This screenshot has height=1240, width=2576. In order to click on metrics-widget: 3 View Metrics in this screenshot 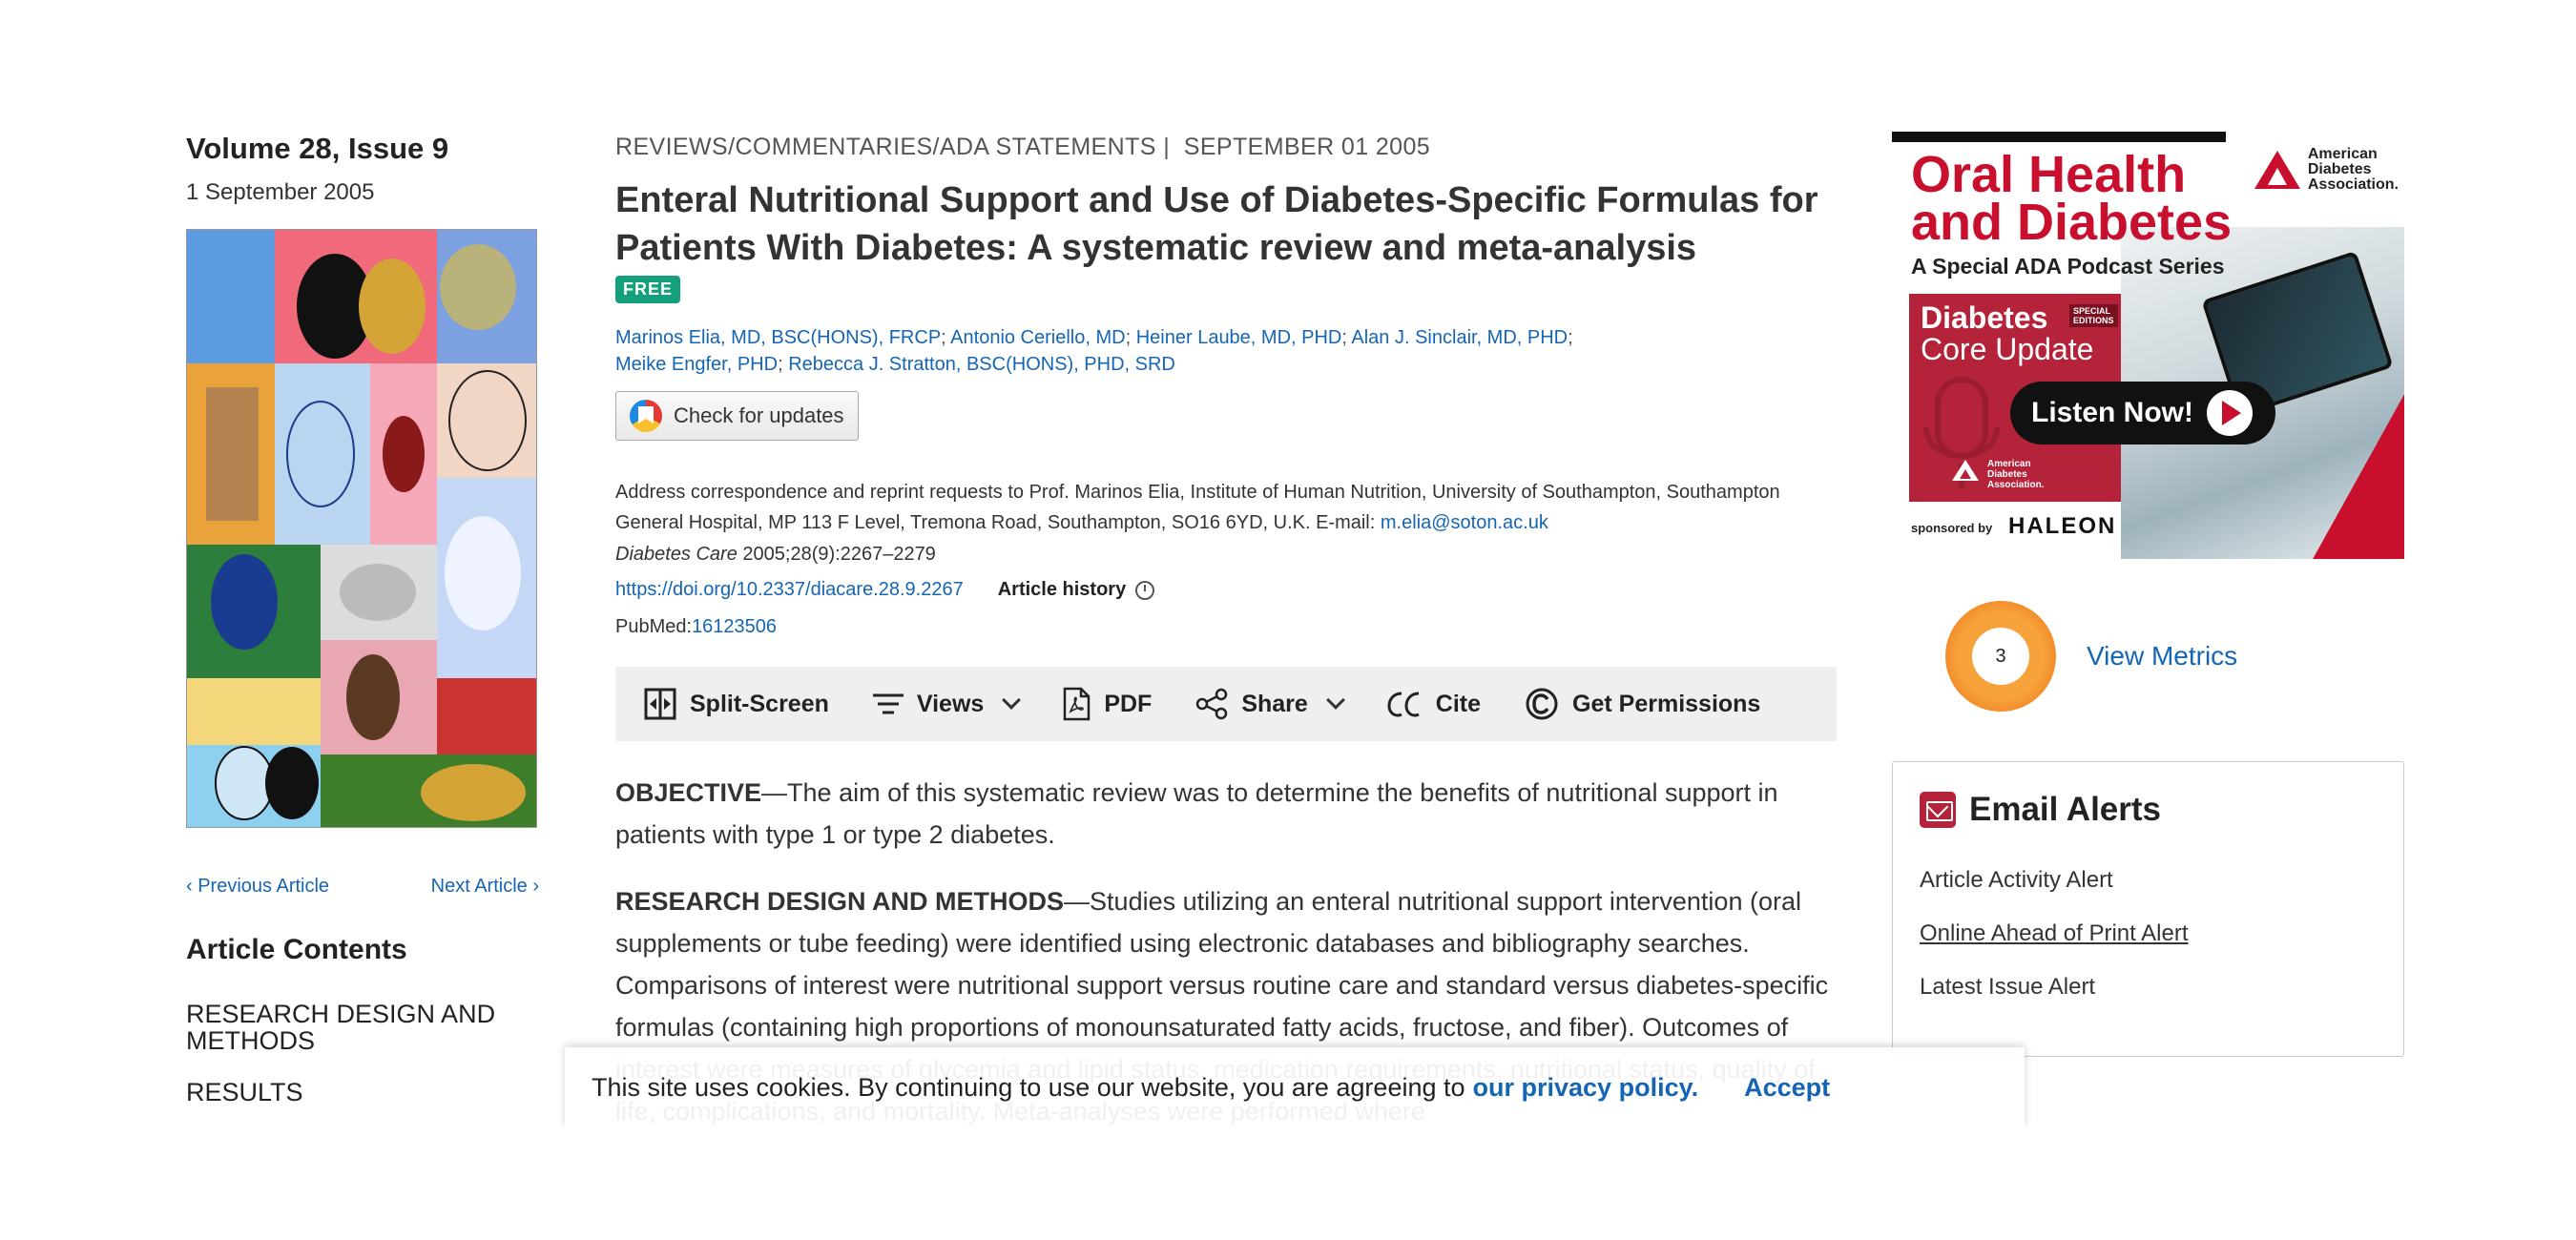, I will do `click(2148, 656)`.